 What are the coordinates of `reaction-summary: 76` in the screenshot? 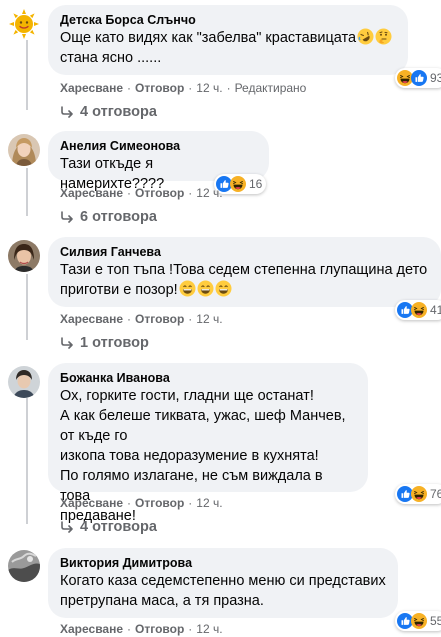 It's located at (418, 494).